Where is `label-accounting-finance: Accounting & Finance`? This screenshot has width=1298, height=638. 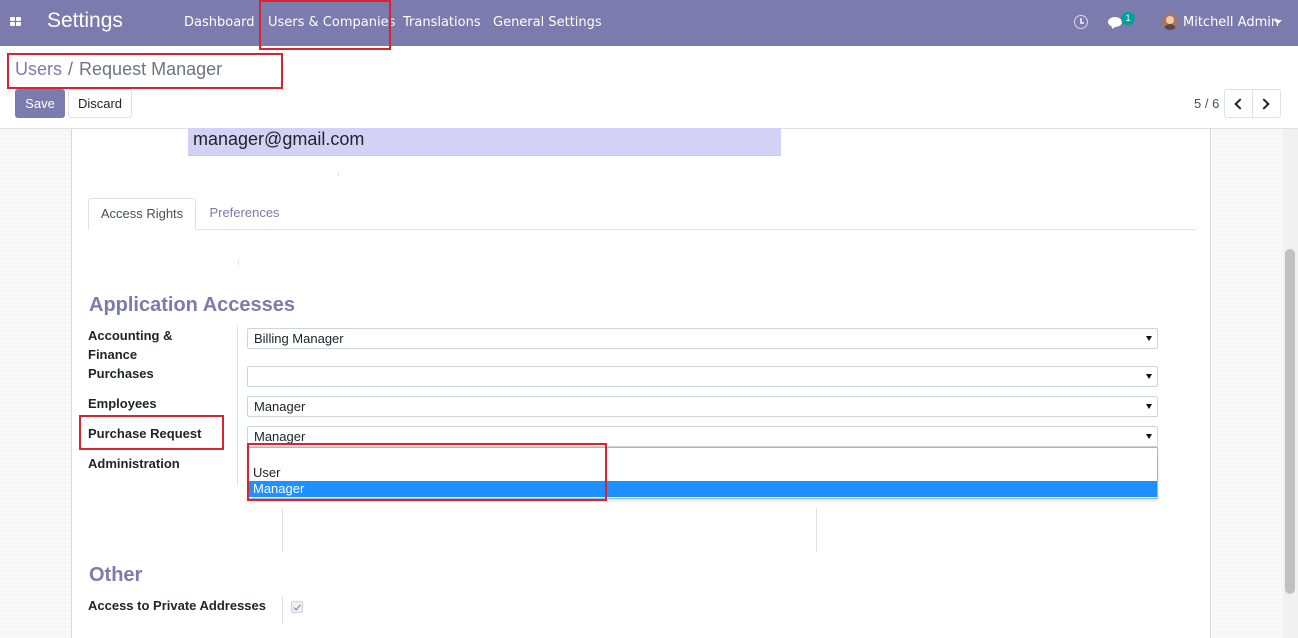
label-accounting-finance: Accounting & Finance is located at coordinates (130, 345).